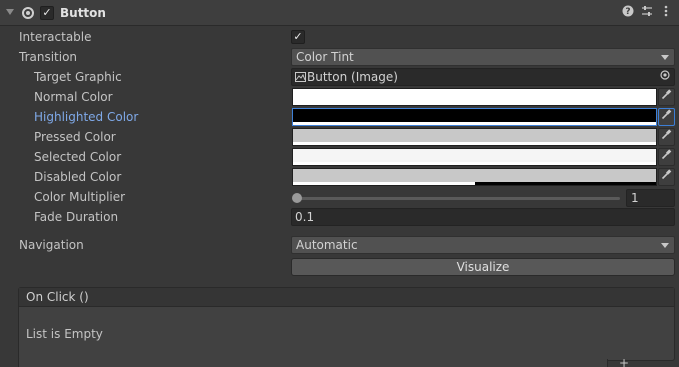 This screenshot has width=679, height=367. Describe the element at coordinates (86, 117) in the screenshot. I see `highlighted-color-label: Highlighted Color` at that location.